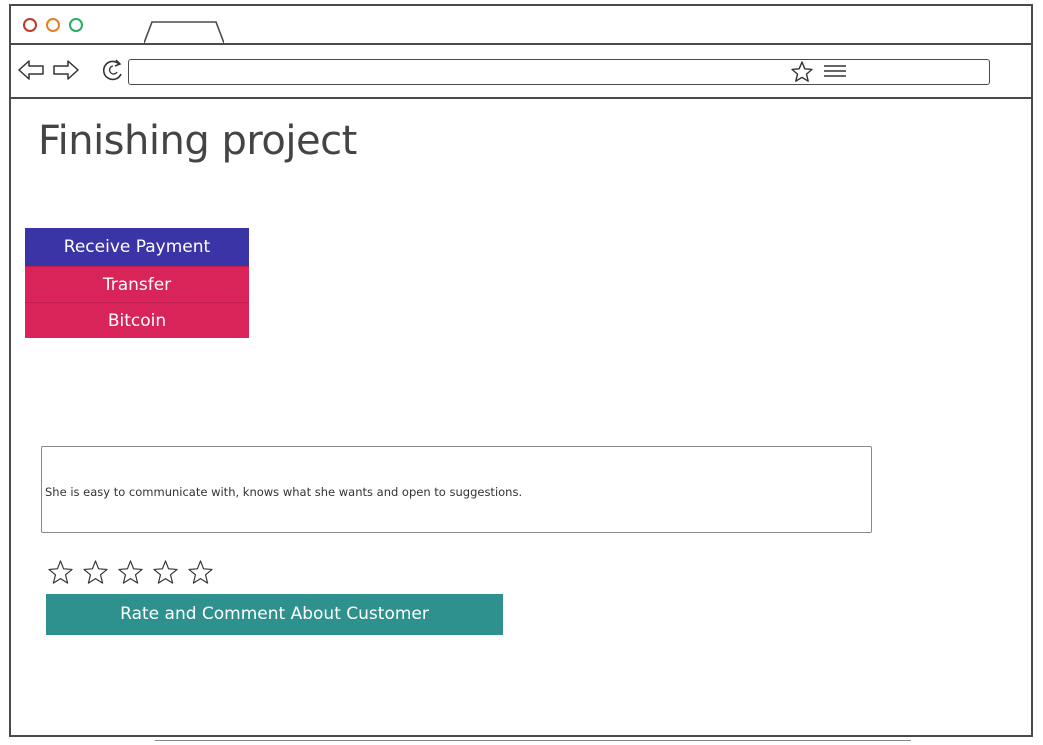 The height and width of the screenshot is (745, 1043). Describe the element at coordinates (137, 320) in the screenshot. I see `bitcoin-button: Bitcoin` at that location.